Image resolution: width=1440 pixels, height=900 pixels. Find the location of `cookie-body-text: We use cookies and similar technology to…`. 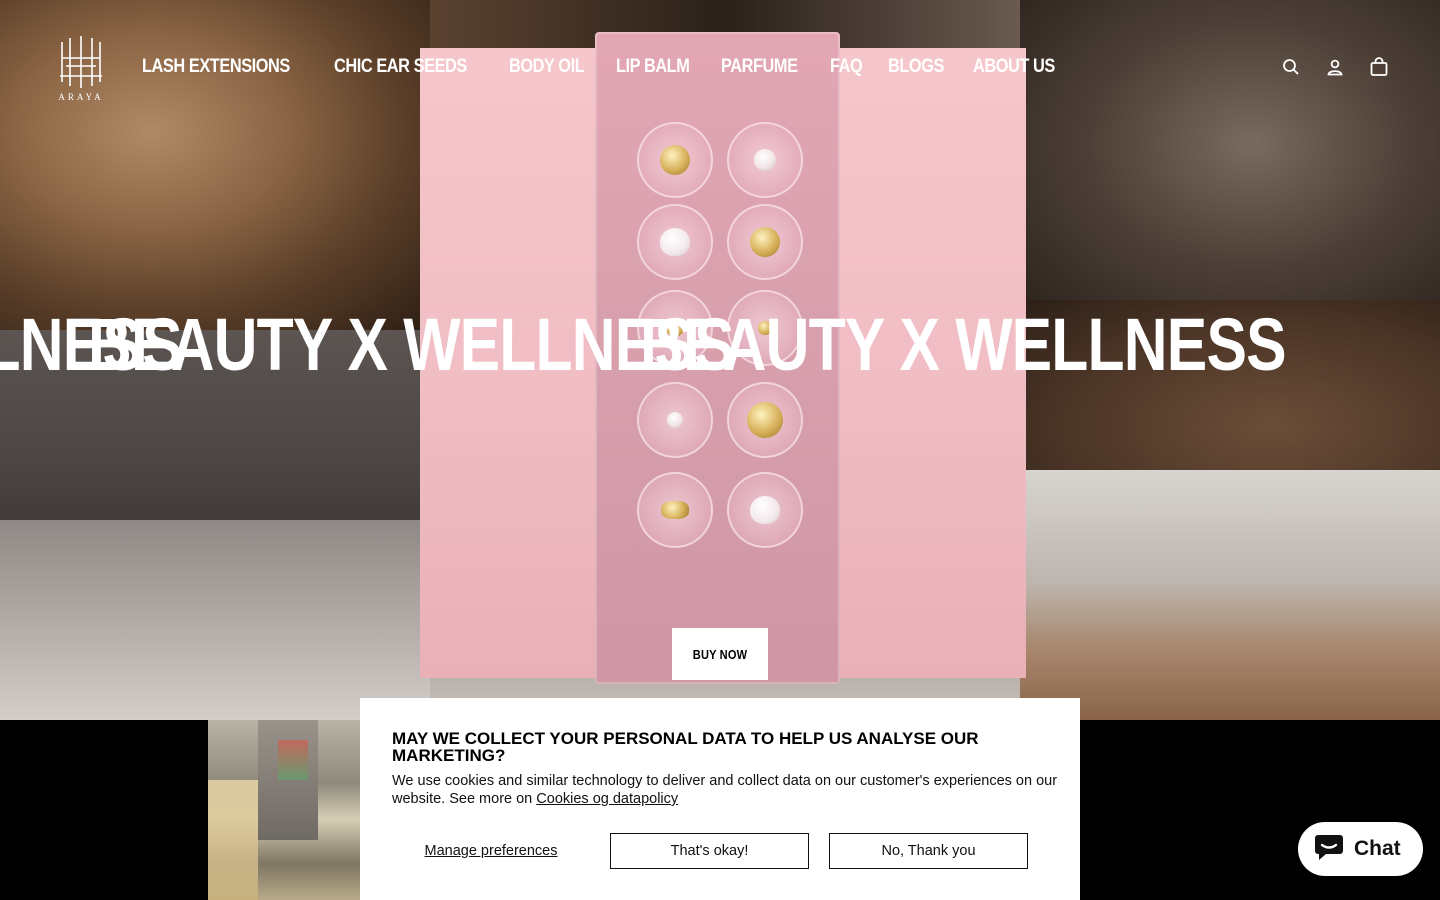

cookie-body-text: We use cookies and similar technology to… is located at coordinates (725, 790).